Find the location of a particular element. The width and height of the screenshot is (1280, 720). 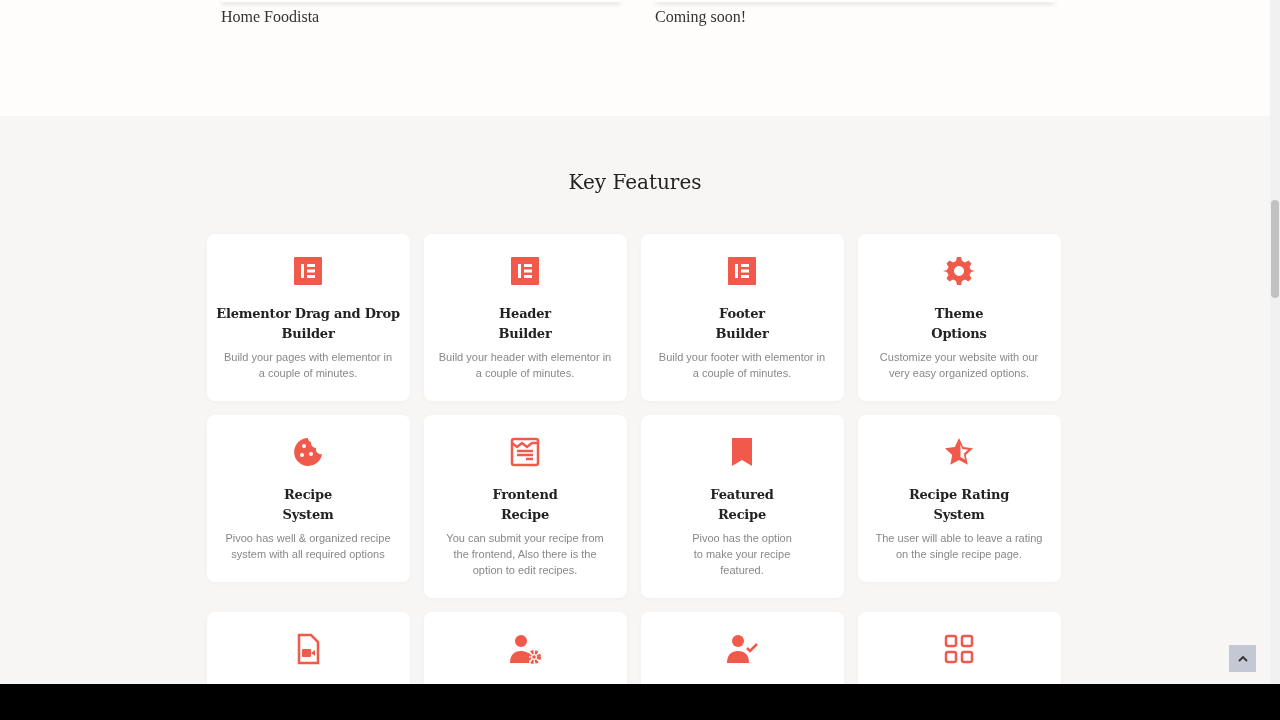

document-list-icon is located at coordinates (525, 452).